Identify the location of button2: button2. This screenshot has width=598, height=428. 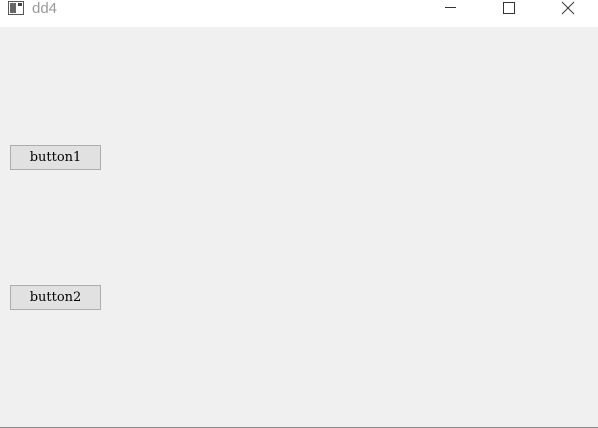
(55, 297).